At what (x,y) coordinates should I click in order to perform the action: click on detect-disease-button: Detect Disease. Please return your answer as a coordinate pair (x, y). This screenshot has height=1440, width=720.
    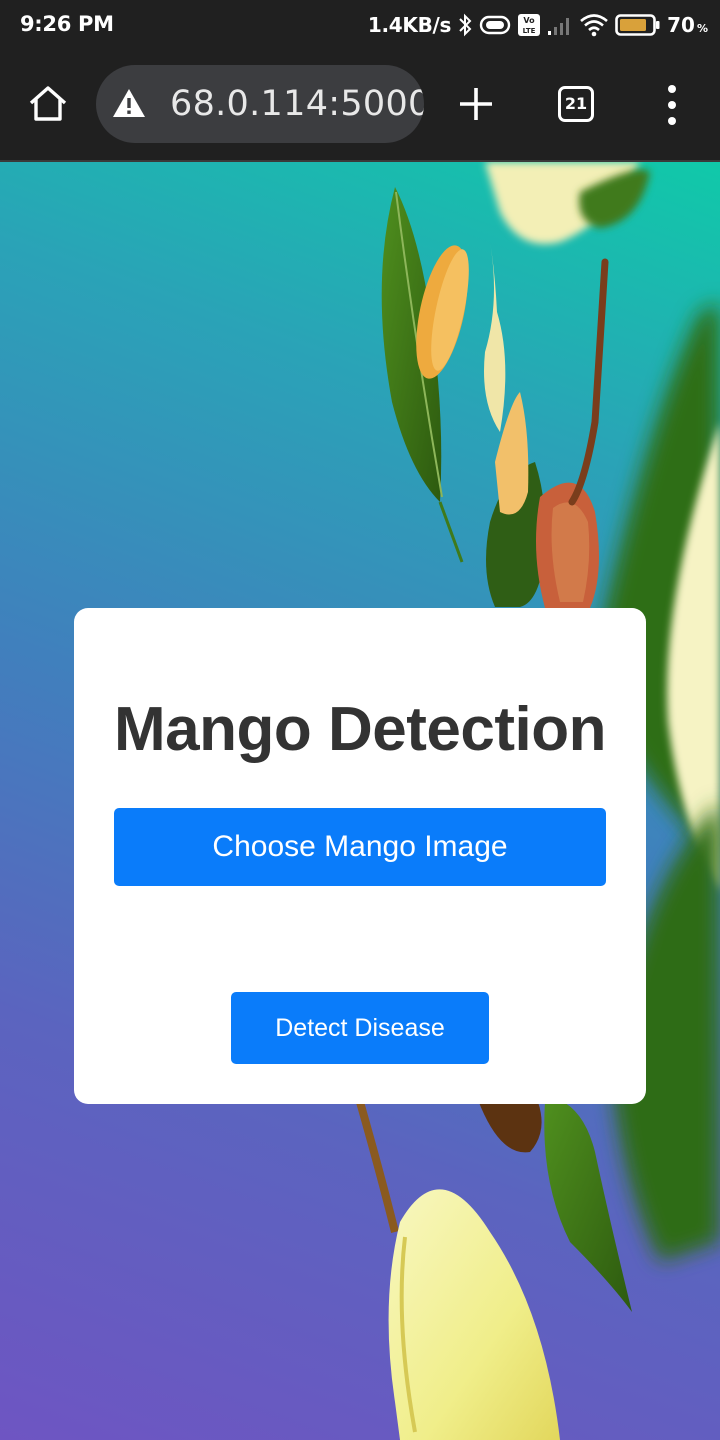
    Looking at the image, I should click on (360, 1028).